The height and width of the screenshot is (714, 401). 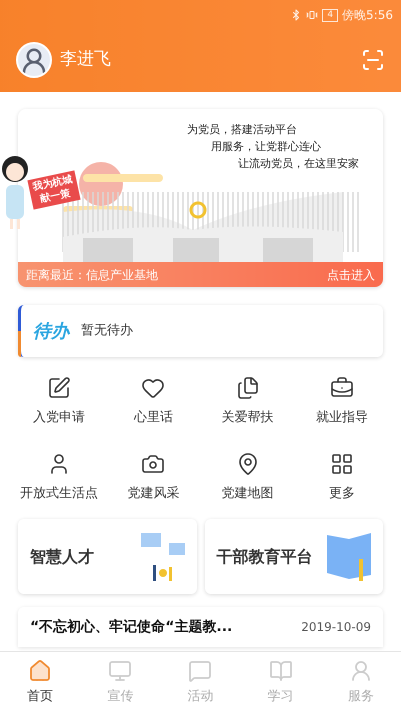 What do you see at coordinates (312, 15) in the screenshot?
I see `vibrate-icon` at bounding box center [312, 15].